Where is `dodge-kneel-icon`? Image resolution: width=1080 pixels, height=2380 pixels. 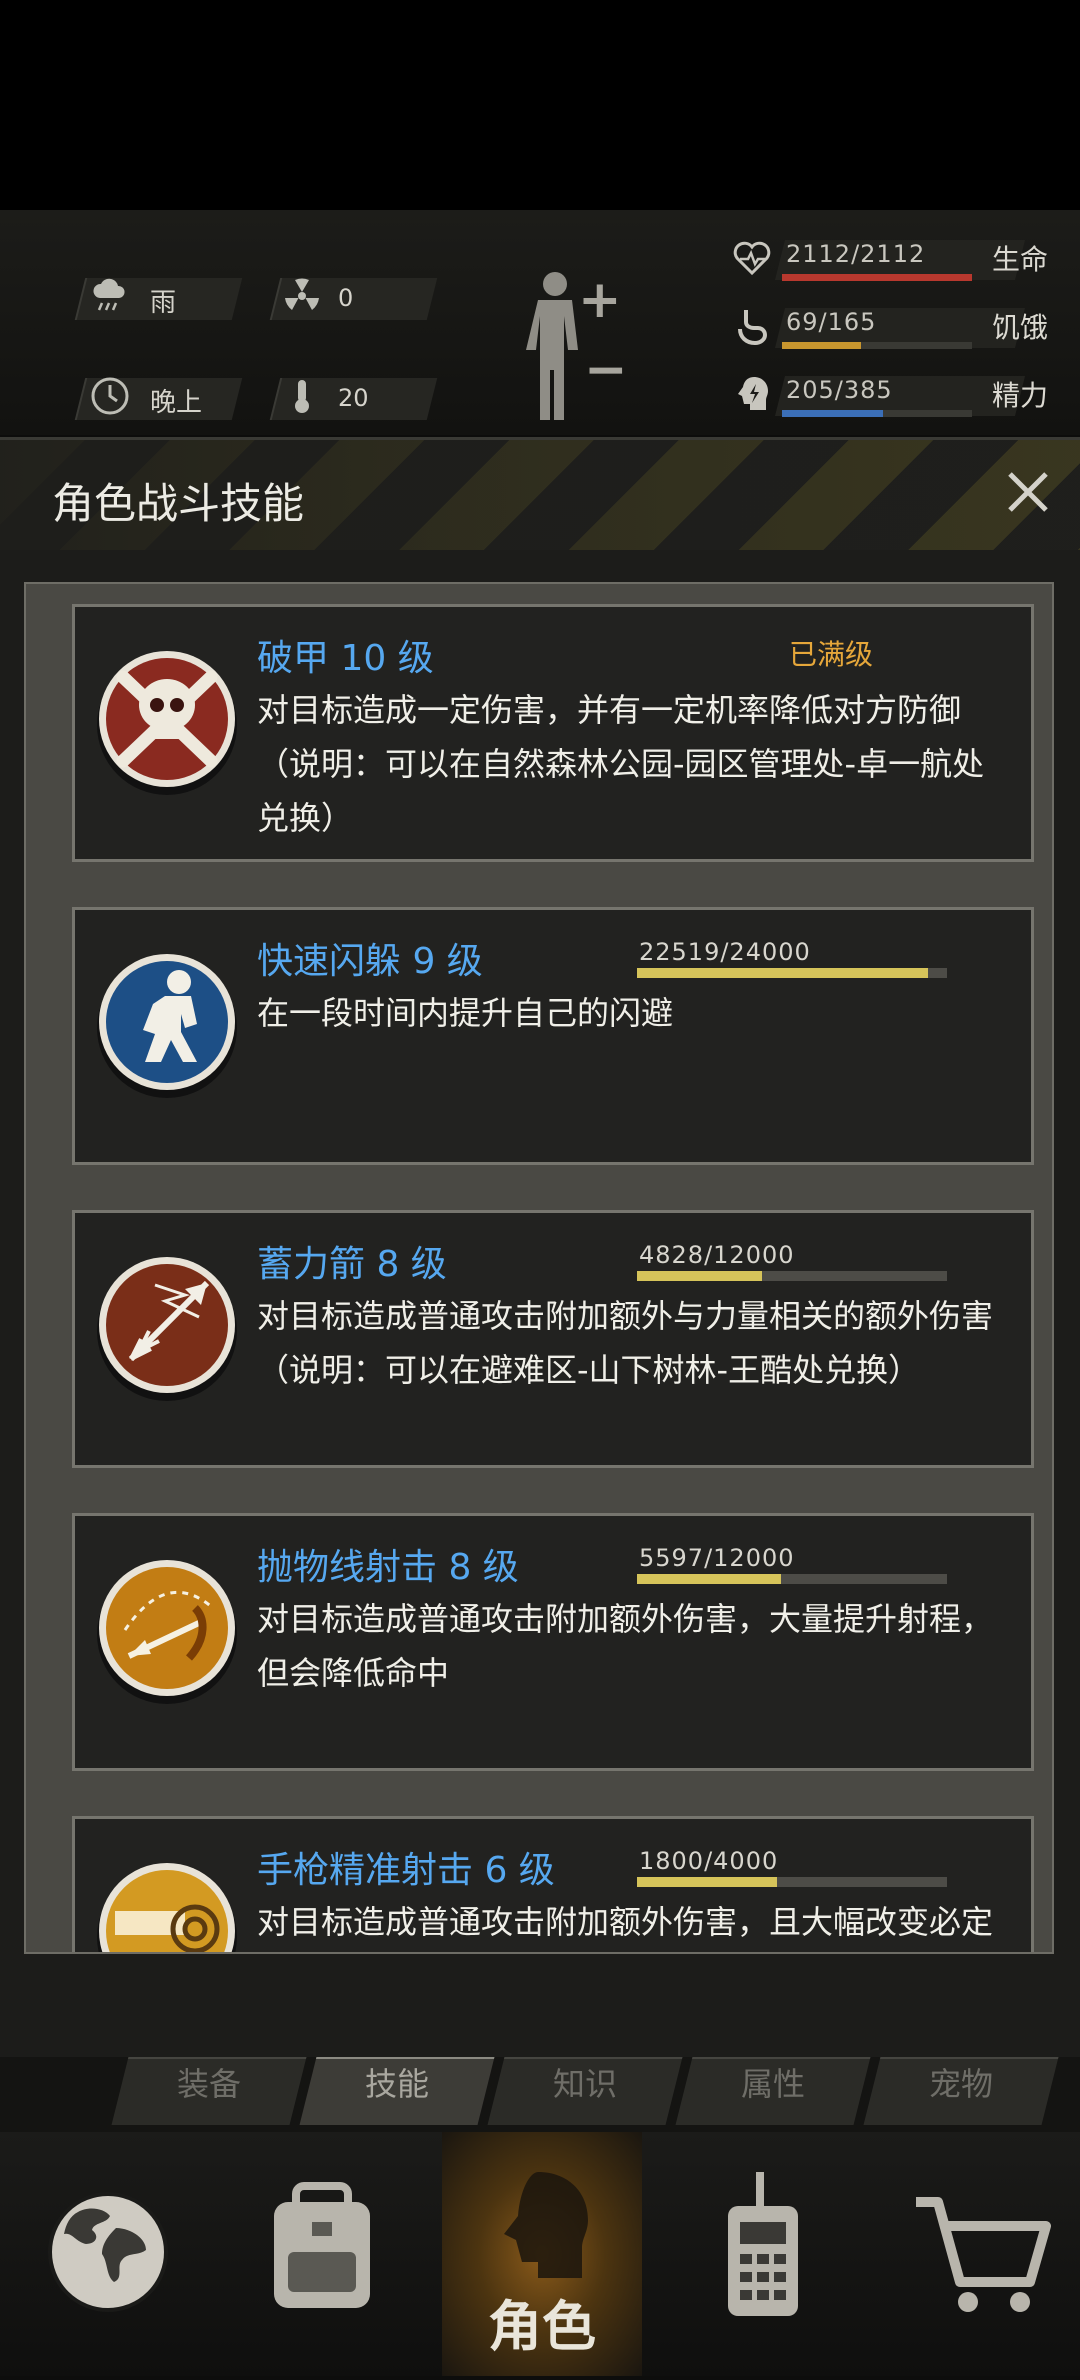
dodge-kneel-icon is located at coordinates (167, 1017).